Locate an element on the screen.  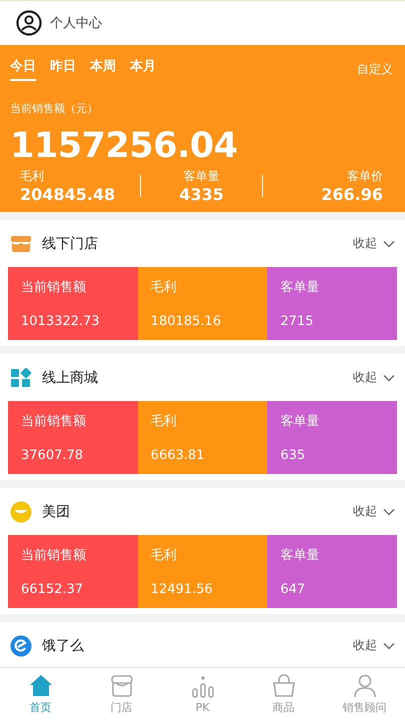
total-value: 1157256.04 is located at coordinates (124, 146).